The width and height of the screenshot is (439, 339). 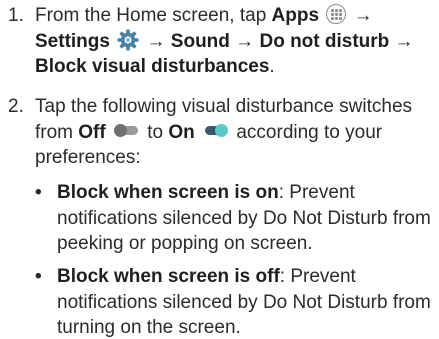 What do you see at coordinates (126, 131) in the screenshot?
I see `toggle-off-icon` at bounding box center [126, 131].